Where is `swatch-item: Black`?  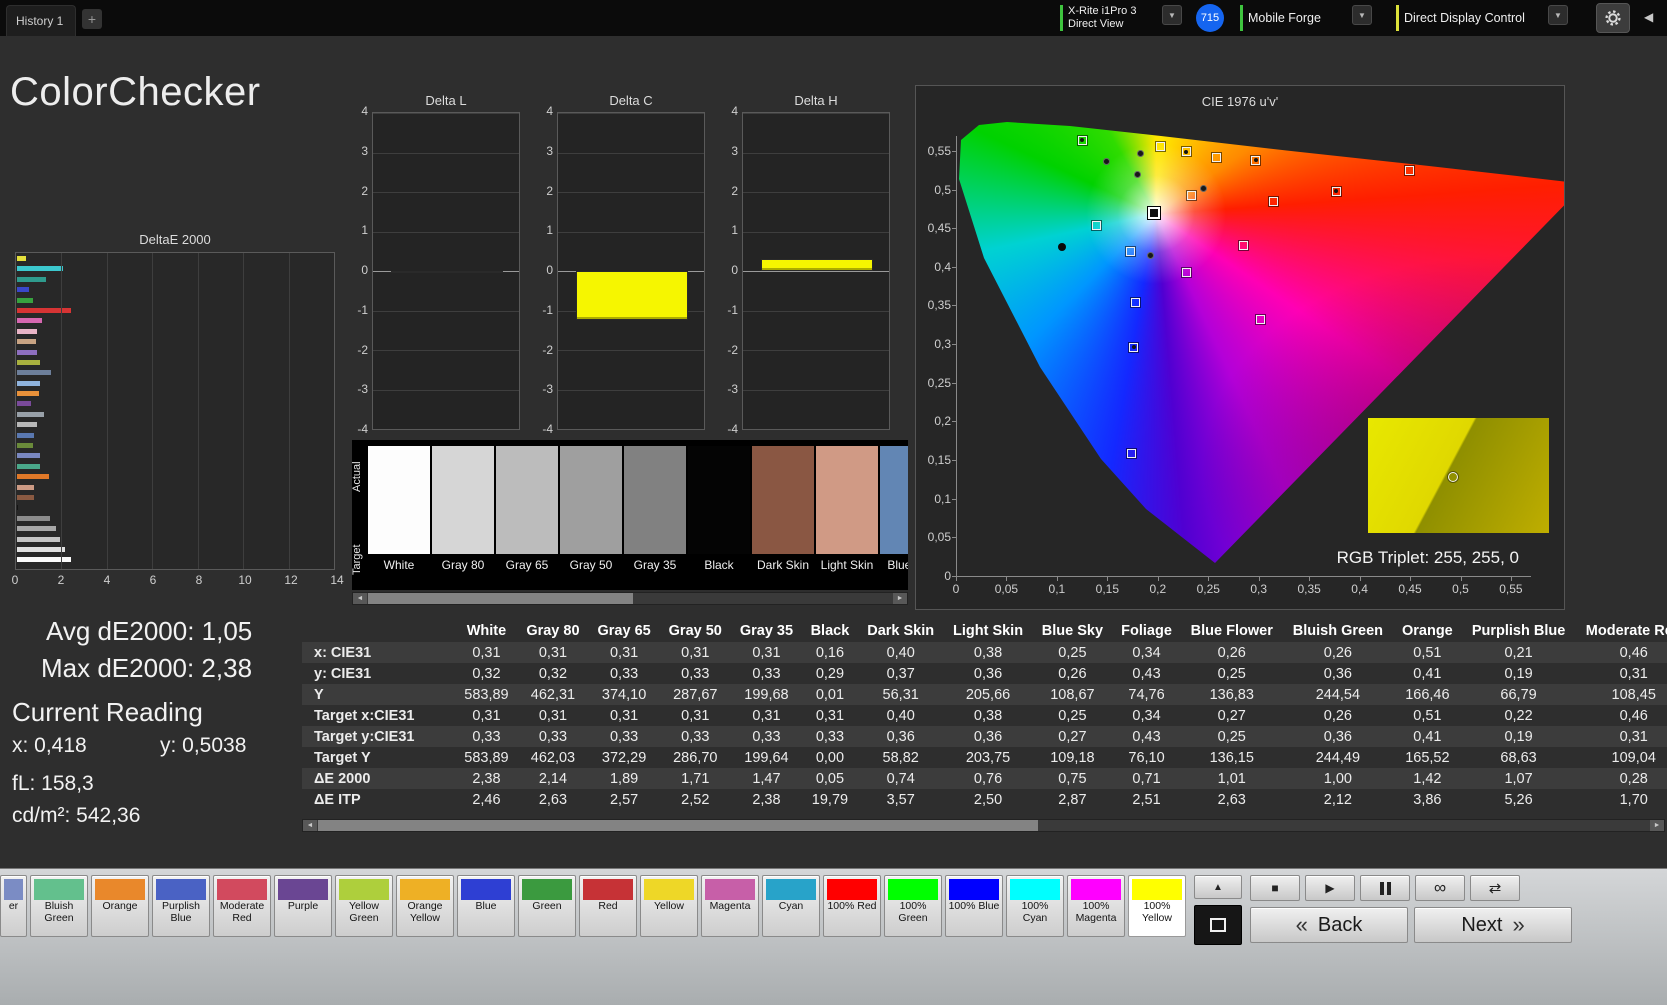 swatch-item: Black is located at coordinates (719, 509).